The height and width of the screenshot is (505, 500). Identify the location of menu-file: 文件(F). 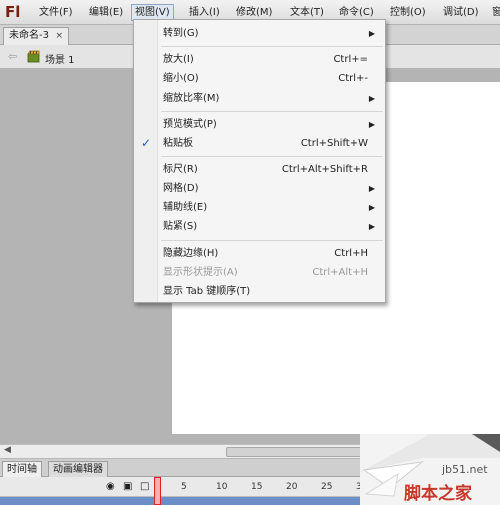
(56, 12).